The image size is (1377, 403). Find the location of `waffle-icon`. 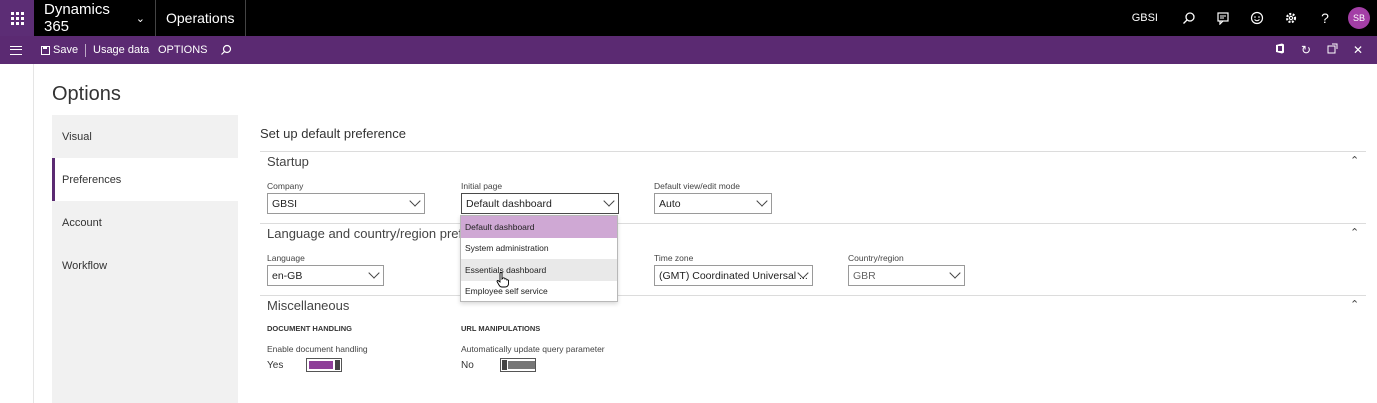

waffle-icon is located at coordinates (17, 18).